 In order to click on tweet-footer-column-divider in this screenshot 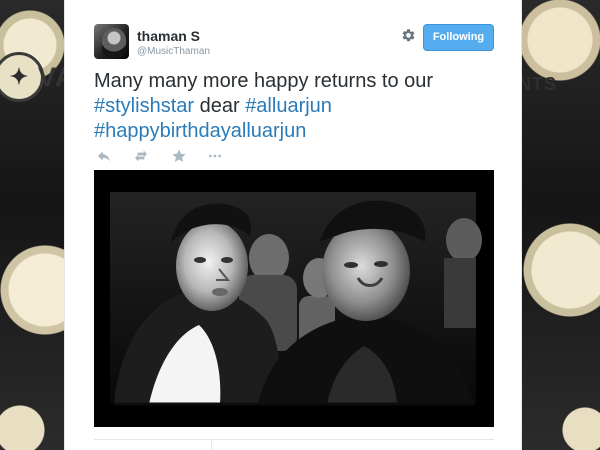, I will do `click(211, 445)`.